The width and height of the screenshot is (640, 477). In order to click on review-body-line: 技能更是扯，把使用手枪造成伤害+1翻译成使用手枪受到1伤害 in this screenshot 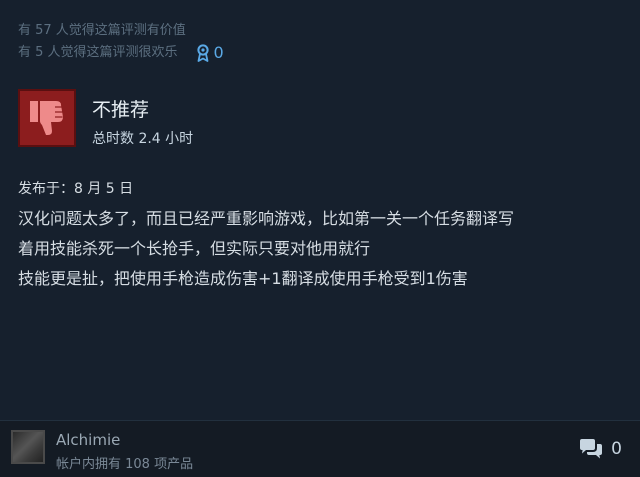, I will do `click(243, 278)`.